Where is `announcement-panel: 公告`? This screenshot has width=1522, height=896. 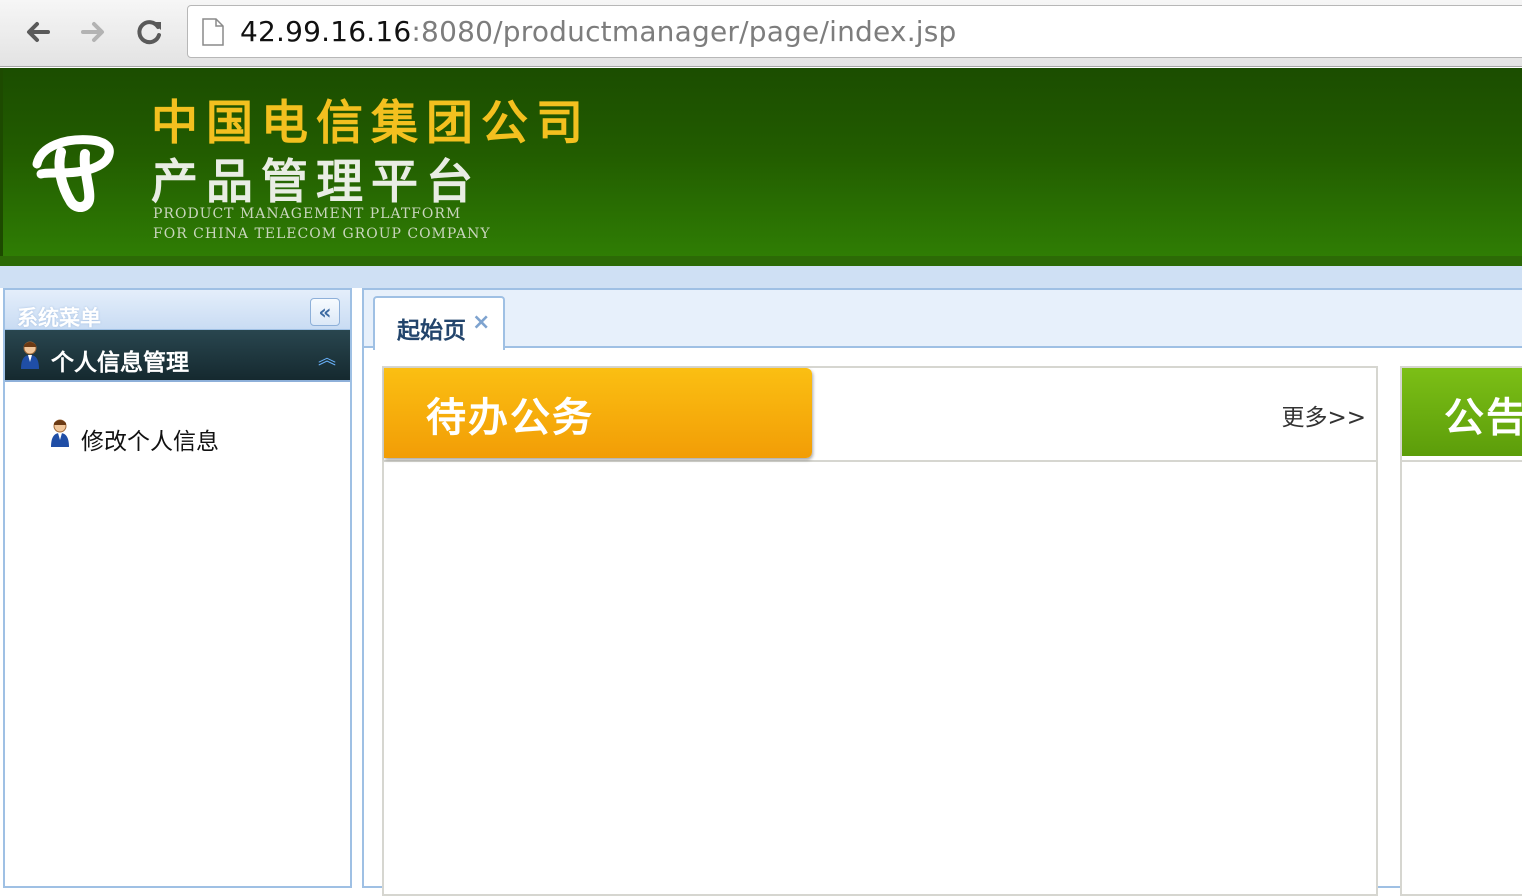
announcement-panel: 公告 is located at coordinates (1461, 631).